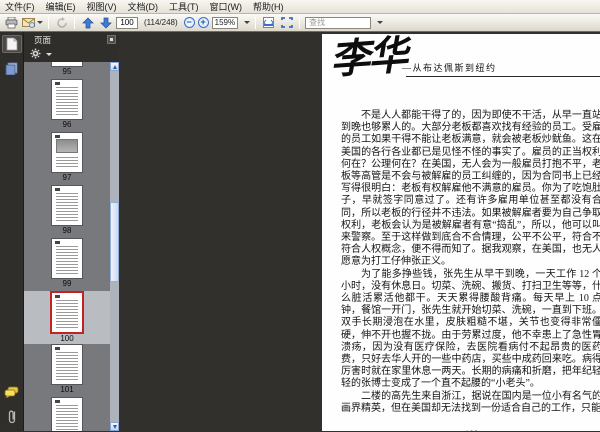 Image resolution: width=600 pixels, height=432 pixels. I want to click on menu-bar: 文件(F) 编辑(E) 视图(V) 文档(D) 工具(T) 窗口(W) 帮助(H), so click(300, 7).